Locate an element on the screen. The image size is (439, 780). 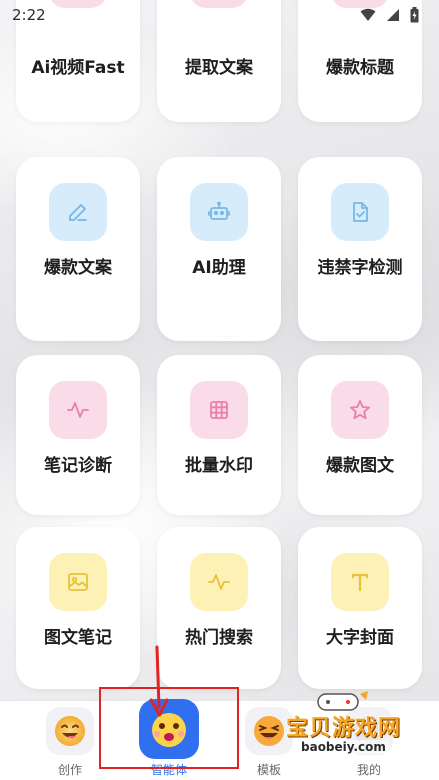
tool-label: AI助理 is located at coordinates (219, 268).